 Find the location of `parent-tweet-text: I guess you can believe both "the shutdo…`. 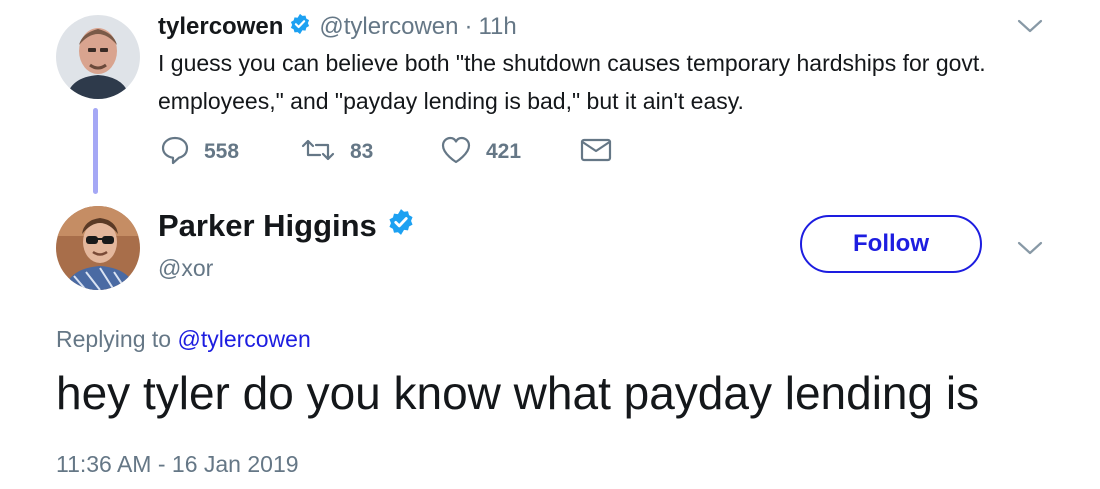

parent-tweet-text: I guess you can believe both "the shutdo… is located at coordinates (572, 82).